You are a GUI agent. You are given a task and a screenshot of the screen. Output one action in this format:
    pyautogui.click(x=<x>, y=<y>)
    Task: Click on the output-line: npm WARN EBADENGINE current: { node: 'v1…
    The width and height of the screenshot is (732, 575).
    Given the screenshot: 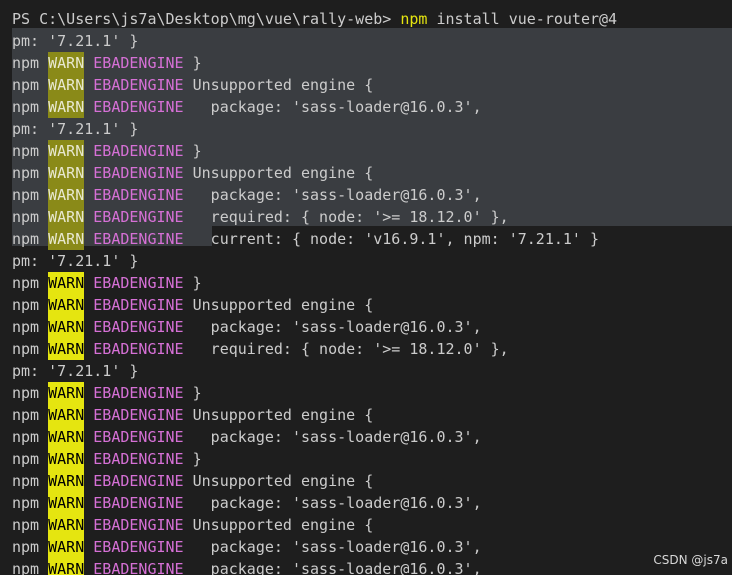 What is the action you would take?
    pyautogui.click(x=314, y=239)
    